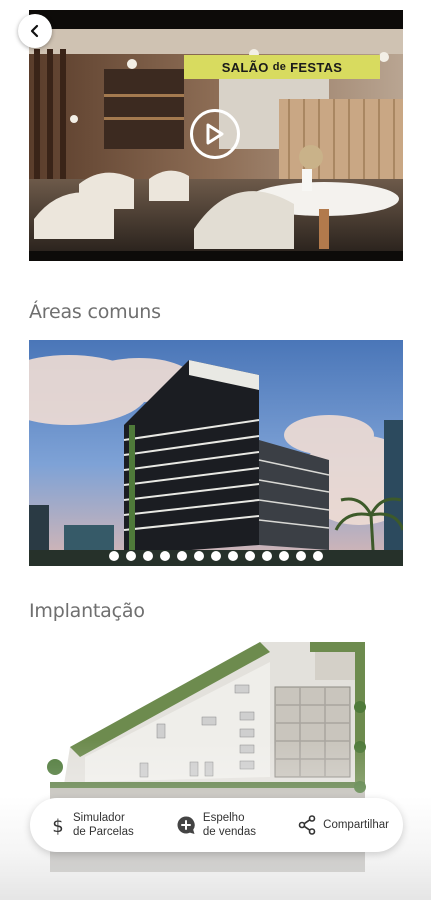  What do you see at coordinates (307, 825) in the screenshot?
I see `share-icon` at bounding box center [307, 825].